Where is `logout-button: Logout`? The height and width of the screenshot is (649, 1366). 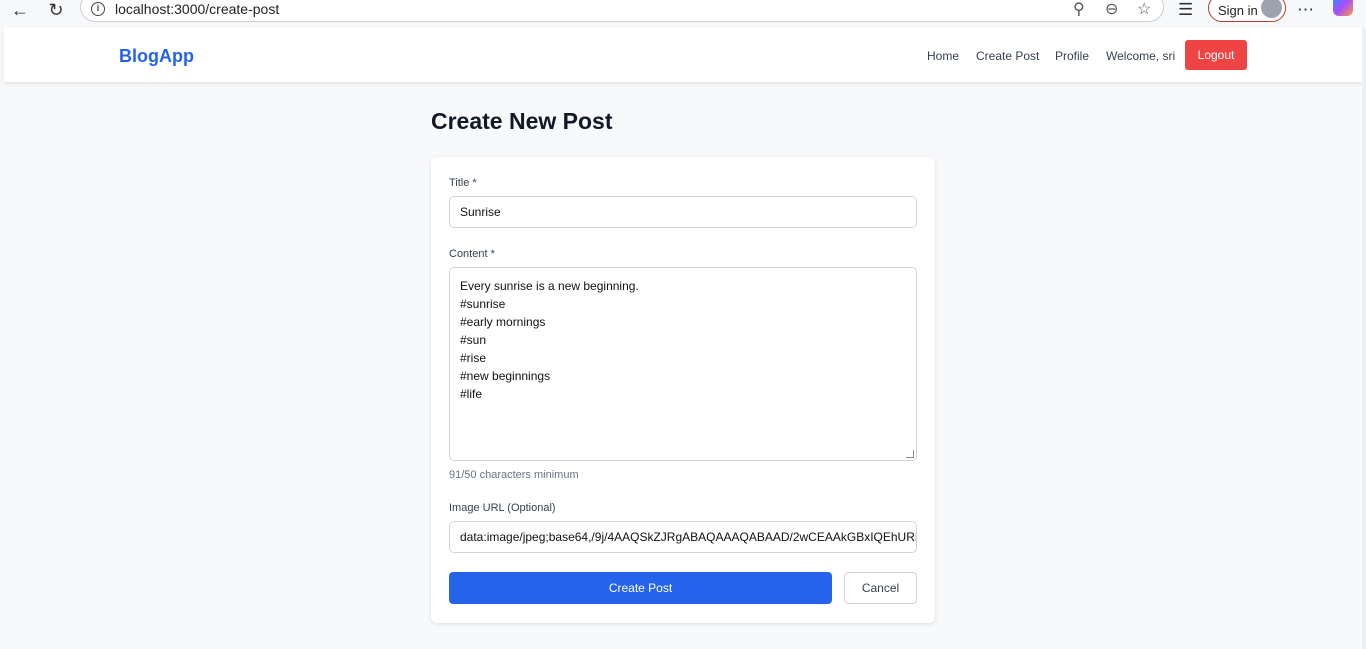
logout-button: Logout is located at coordinates (1216, 55).